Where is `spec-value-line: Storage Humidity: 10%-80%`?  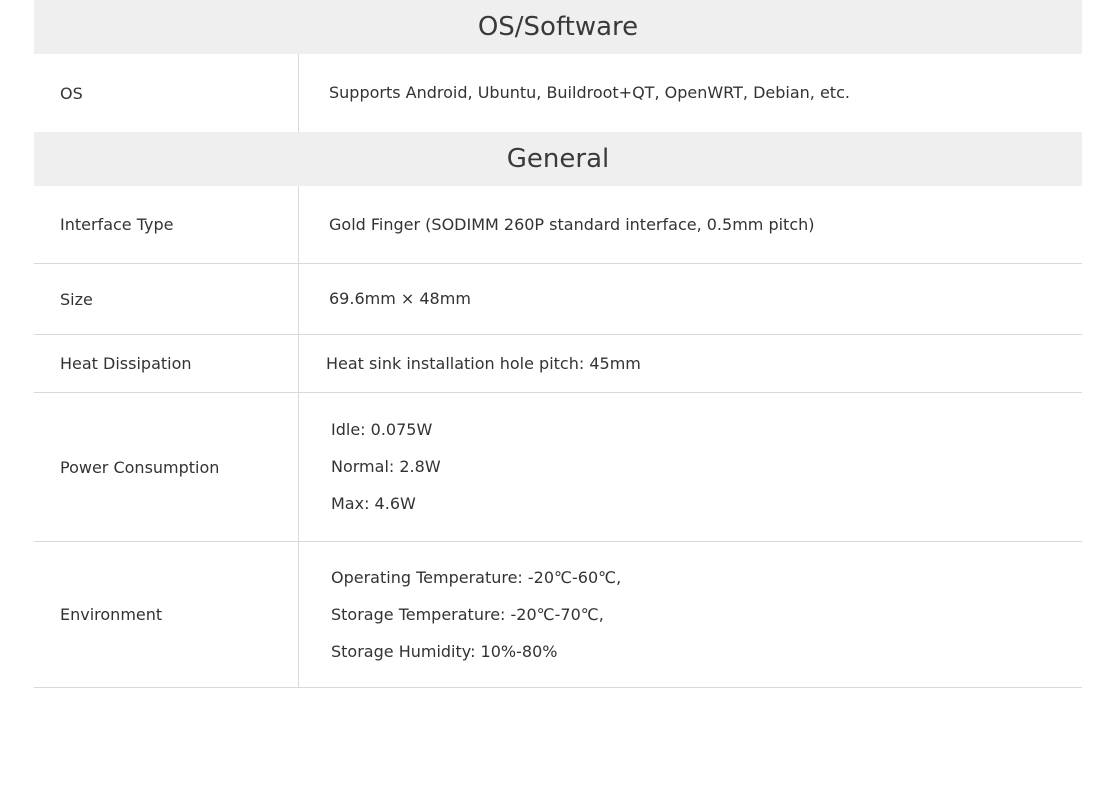 spec-value-line: Storage Humidity: 10%-80% is located at coordinates (444, 651).